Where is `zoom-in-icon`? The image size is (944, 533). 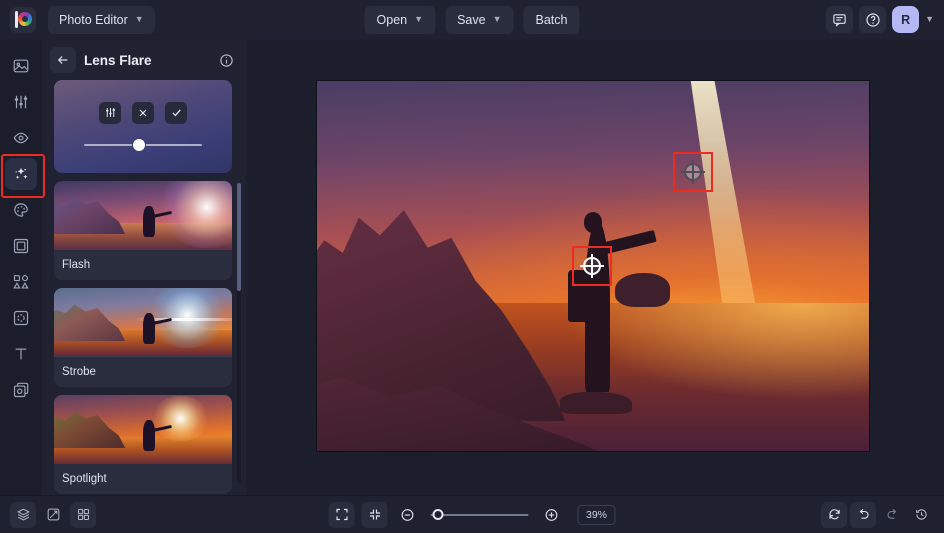 zoom-in-icon is located at coordinates (552, 515).